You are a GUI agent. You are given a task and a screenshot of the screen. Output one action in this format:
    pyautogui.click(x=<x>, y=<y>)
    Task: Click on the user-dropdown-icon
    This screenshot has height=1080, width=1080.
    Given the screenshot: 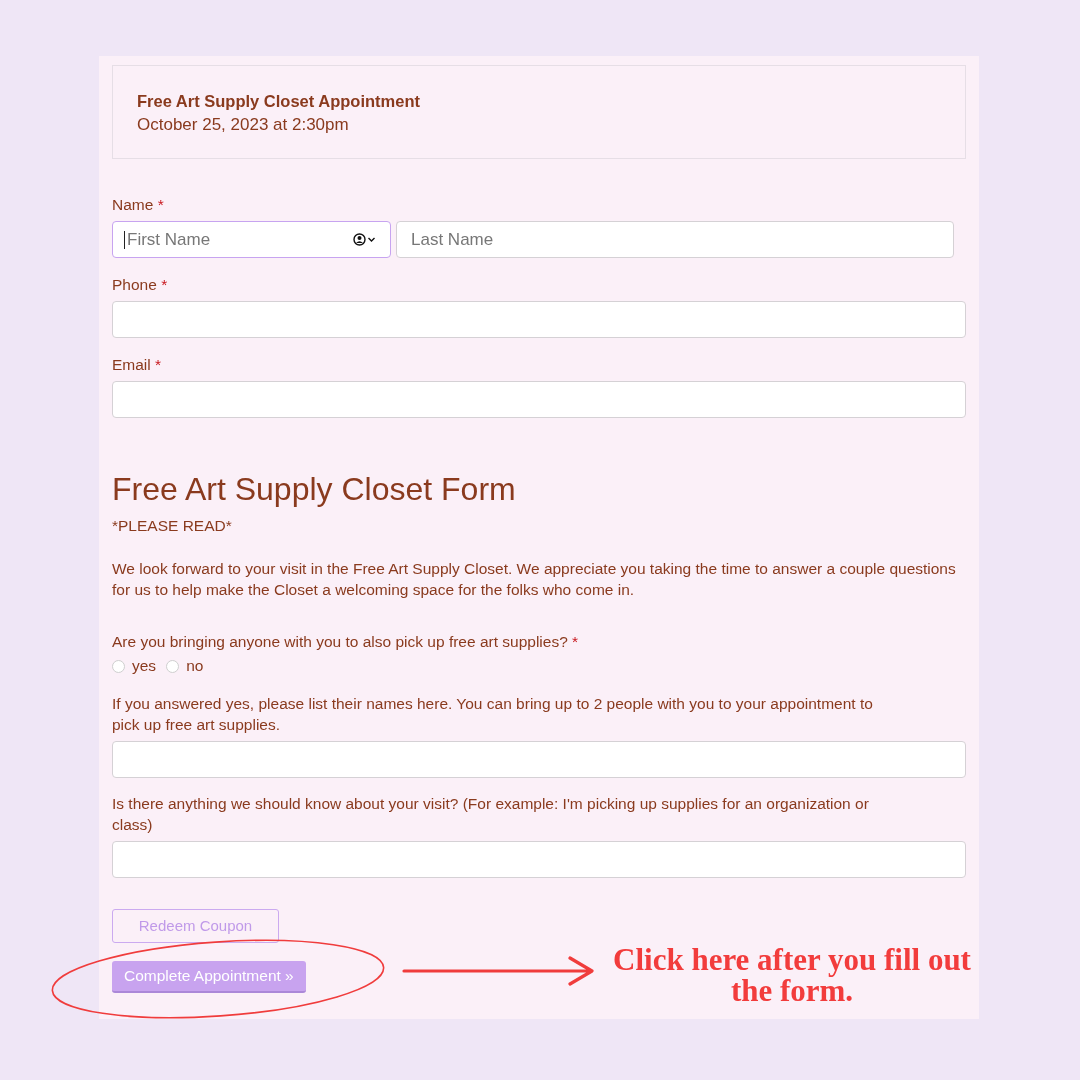 What is the action you would take?
    pyautogui.click(x=365, y=239)
    